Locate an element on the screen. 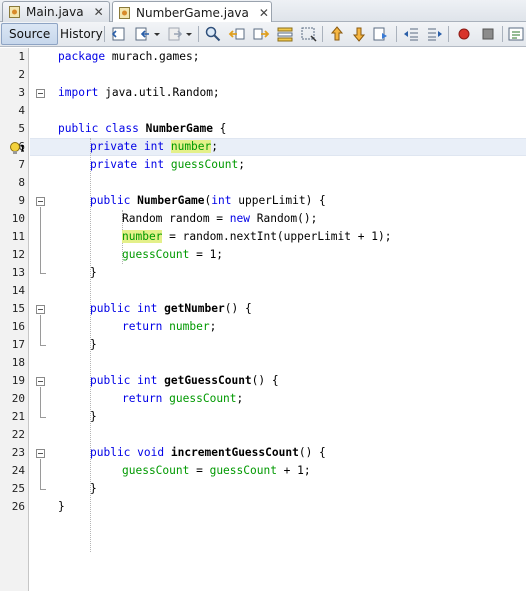  stop-macro-recording-icon is located at coordinates (488, 34).